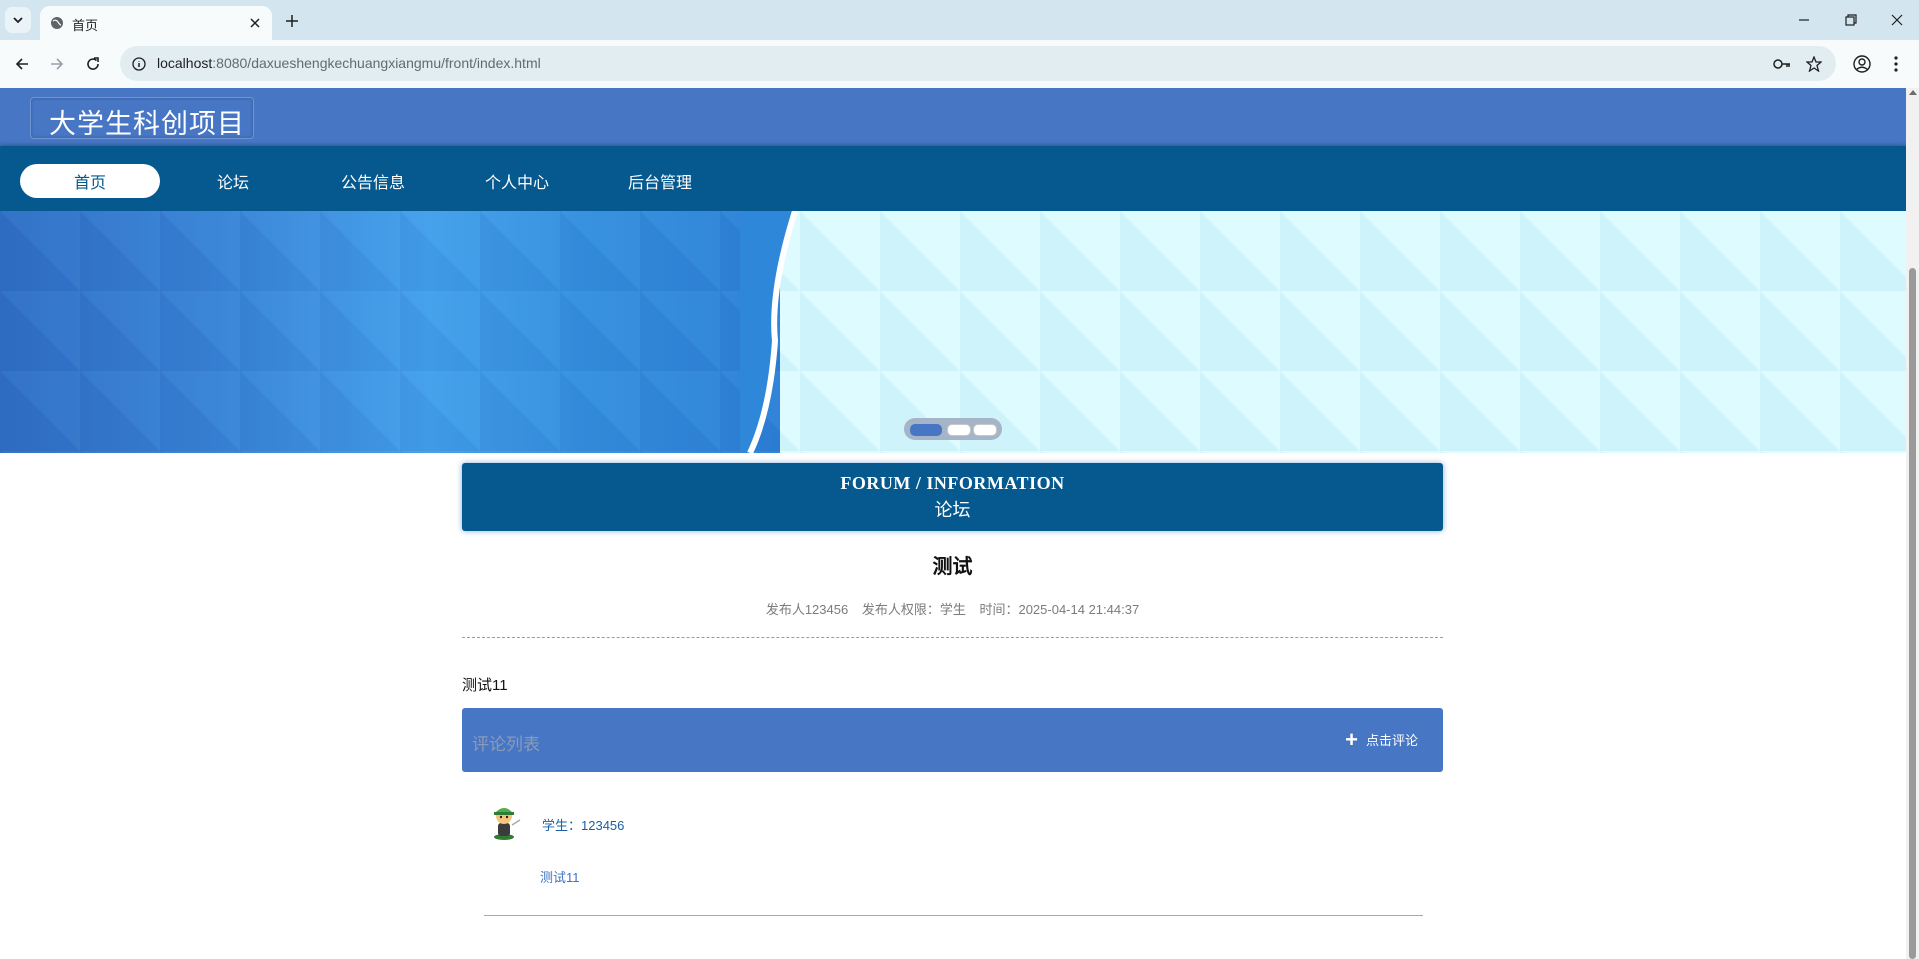 This screenshot has width=1919, height=959. What do you see at coordinates (1351, 739) in the screenshot?
I see `plus-icon: +` at bounding box center [1351, 739].